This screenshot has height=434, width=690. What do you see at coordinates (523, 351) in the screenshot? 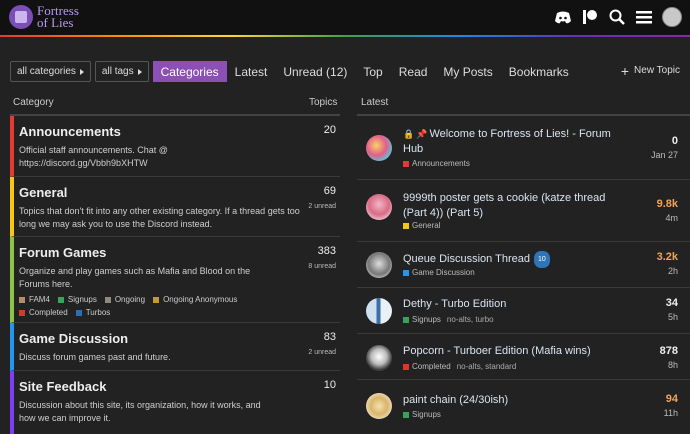
I see `topic-title: Popcorn - Turboer Edition (Mafia wins)` at bounding box center [523, 351].